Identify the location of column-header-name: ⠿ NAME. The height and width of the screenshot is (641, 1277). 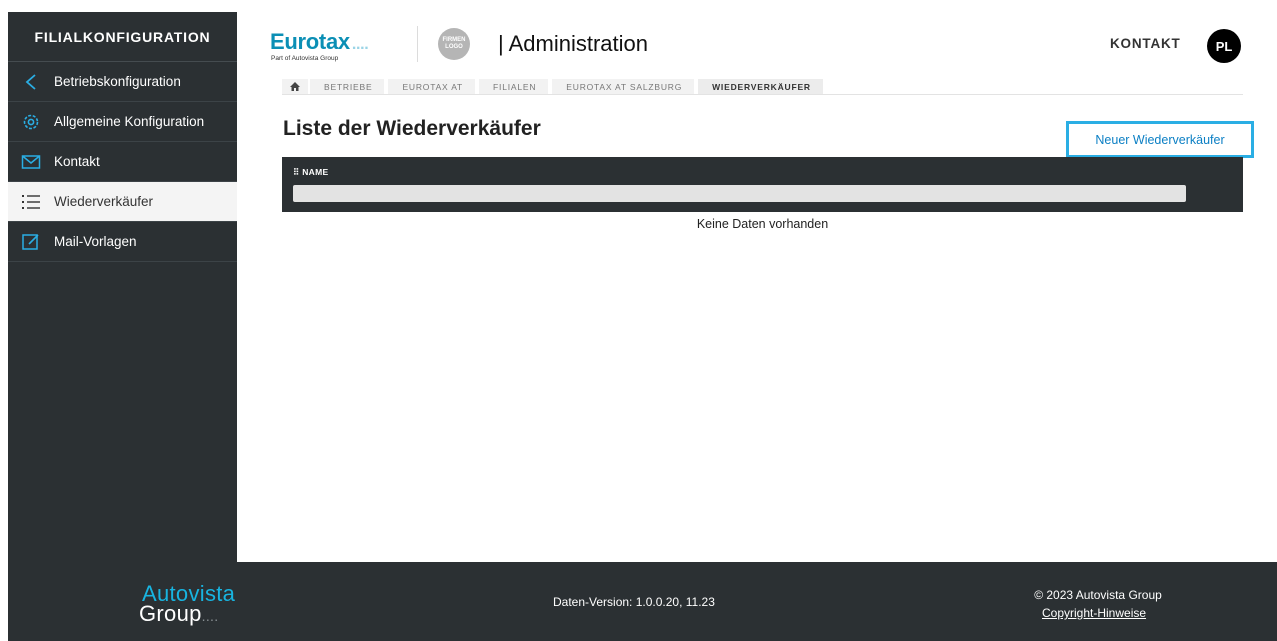
(310, 172).